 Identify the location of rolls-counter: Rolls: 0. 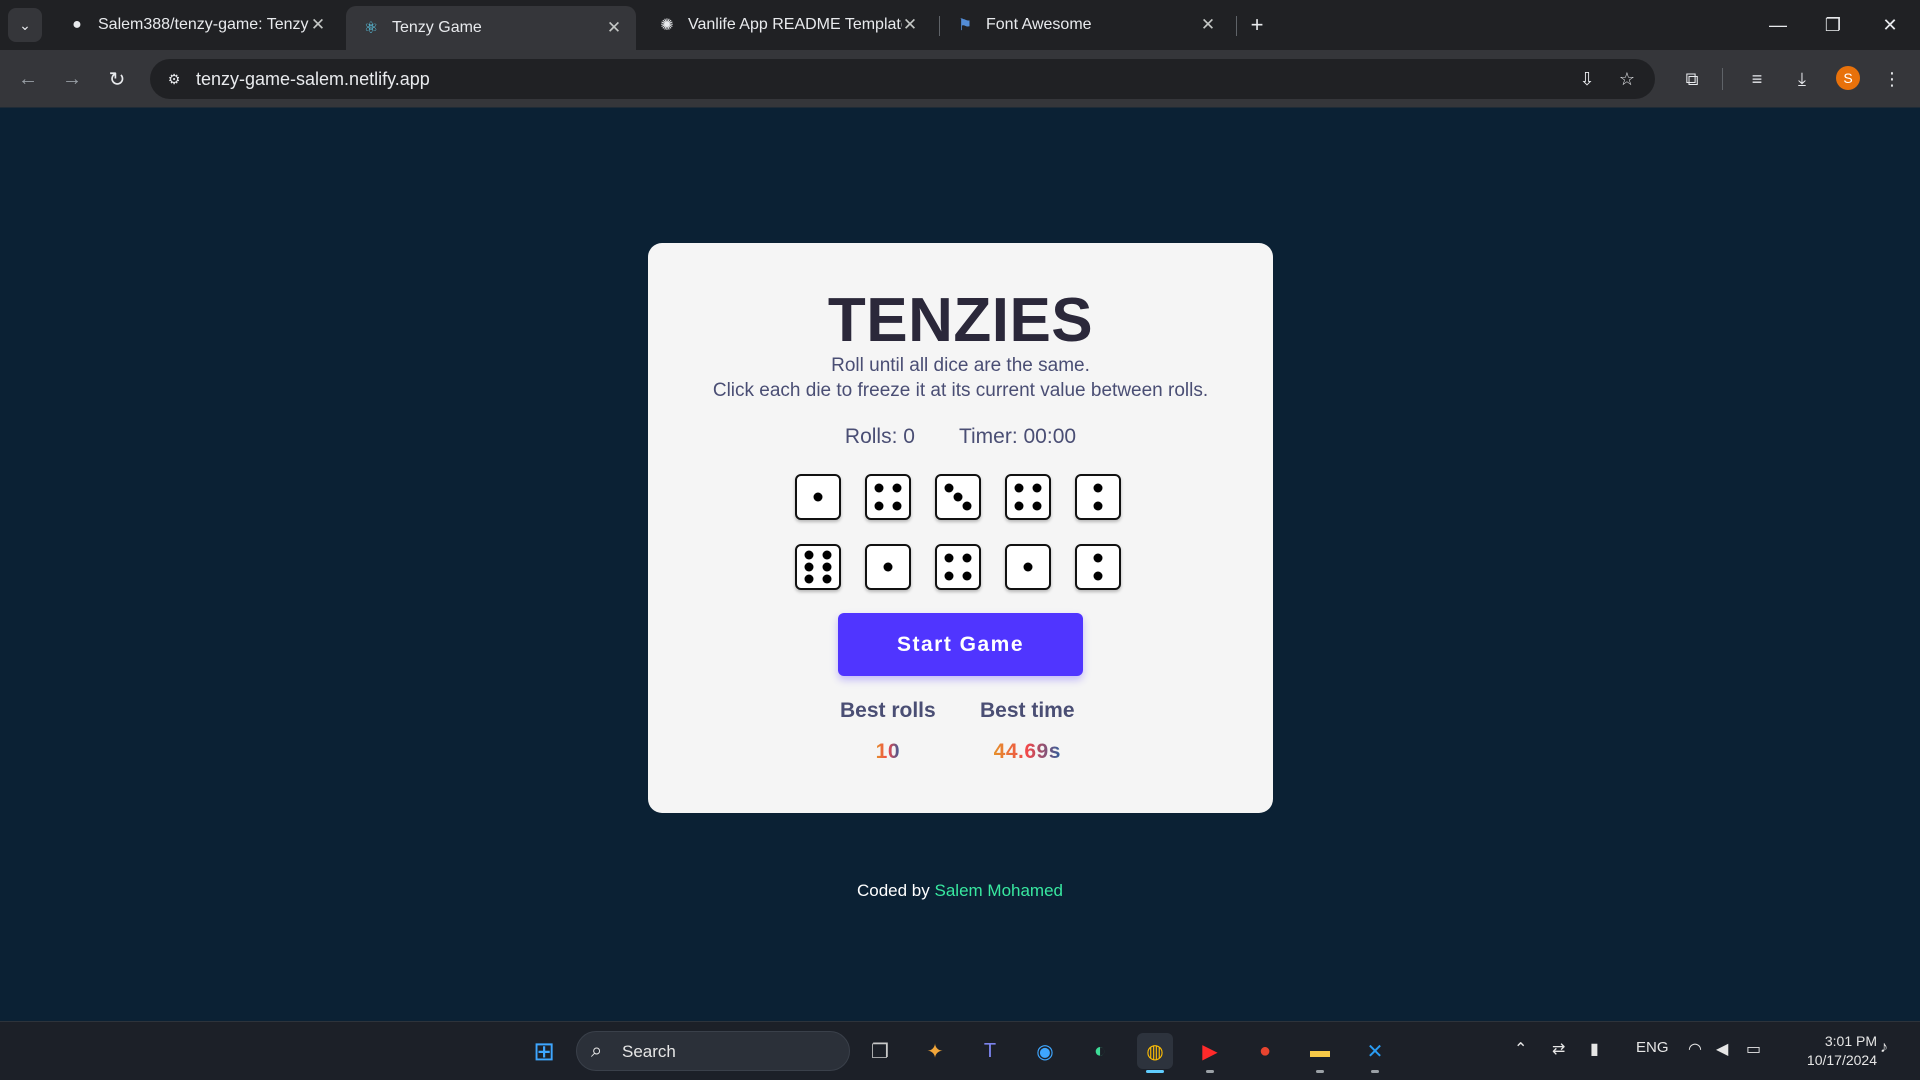
(879, 436).